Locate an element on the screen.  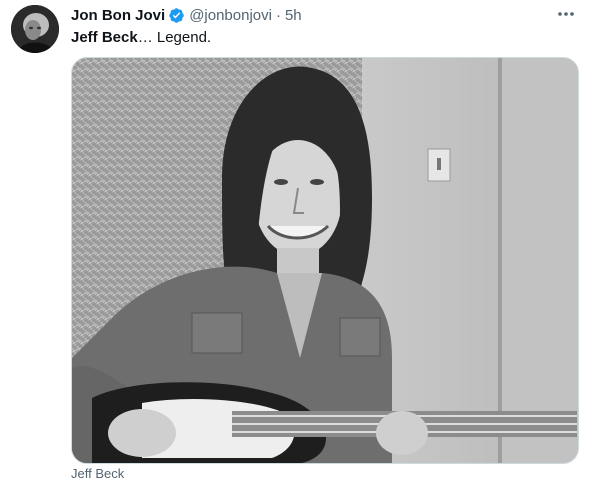
verified-badge-icon is located at coordinates (176, 15).